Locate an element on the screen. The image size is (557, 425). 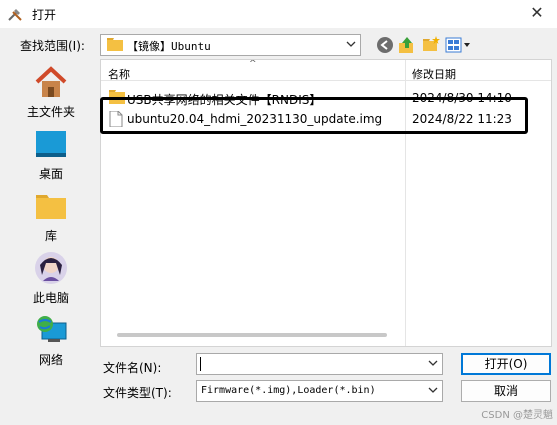
desktop-icon is located at coordinates (51, 144).